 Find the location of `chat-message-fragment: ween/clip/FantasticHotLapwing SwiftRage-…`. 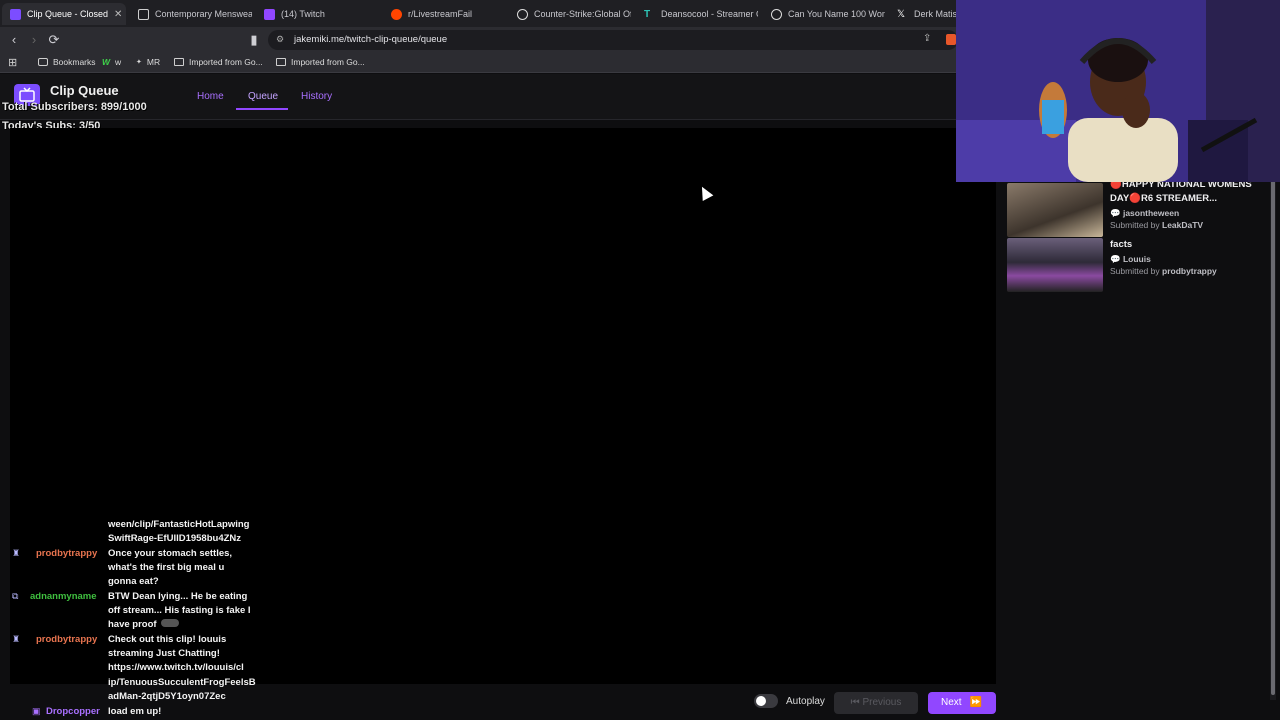

chat-message-fragment: ween/clip/FantasticHotLapwing SwiftRage-… is located at coordinates (179, 532).